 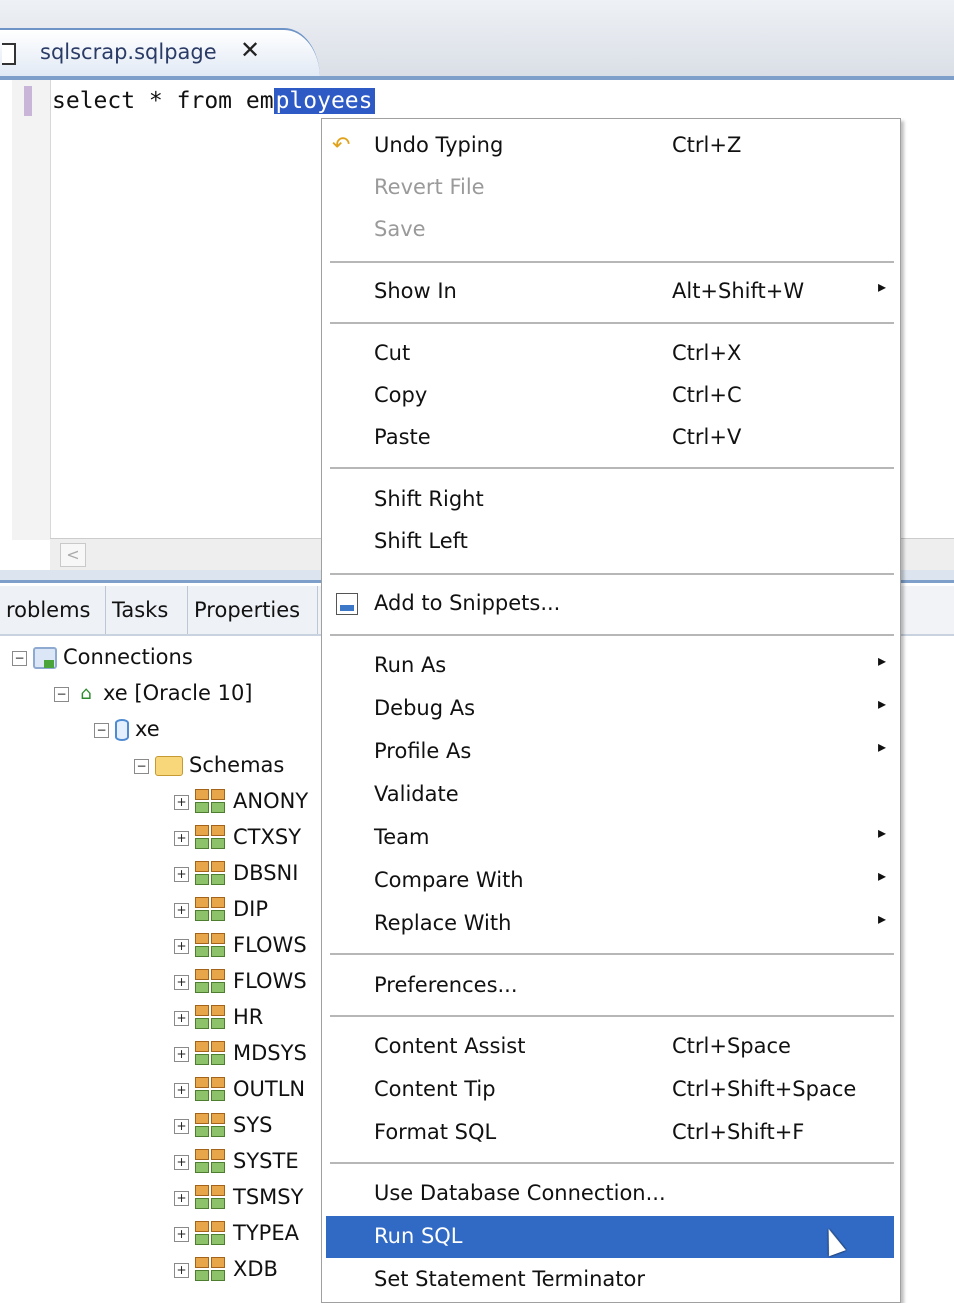 What do you see at coordinates (609, 542) in the screenshot?
I see `menu-item-shift-left: Shift Left` at bounding box center [609, 542].